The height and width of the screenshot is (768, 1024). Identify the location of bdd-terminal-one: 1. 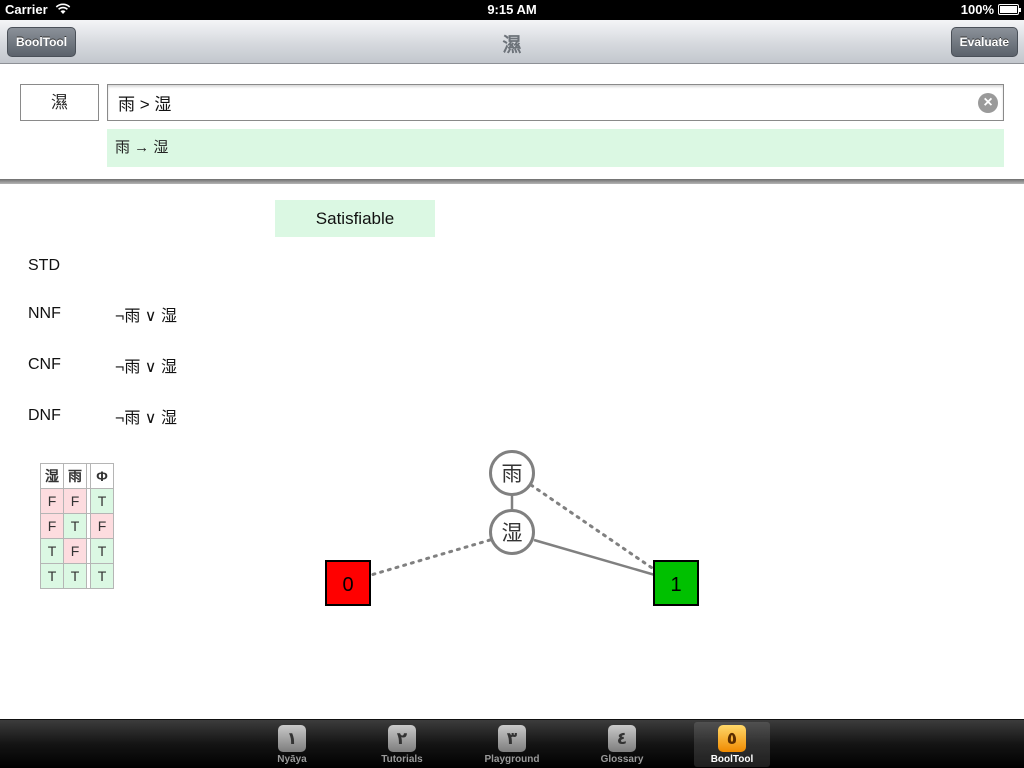
(676, 583).